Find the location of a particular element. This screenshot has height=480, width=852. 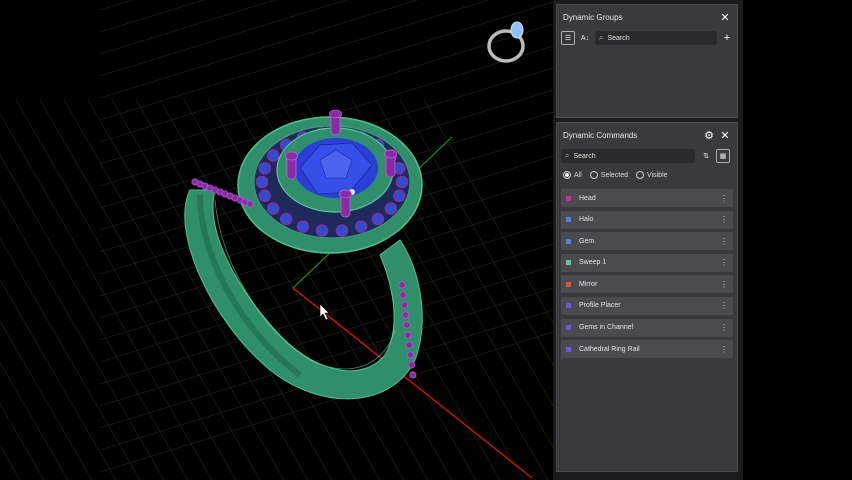

list-item: Cathedral Ring Rail ⋮ is located at coordinates (647, 349).